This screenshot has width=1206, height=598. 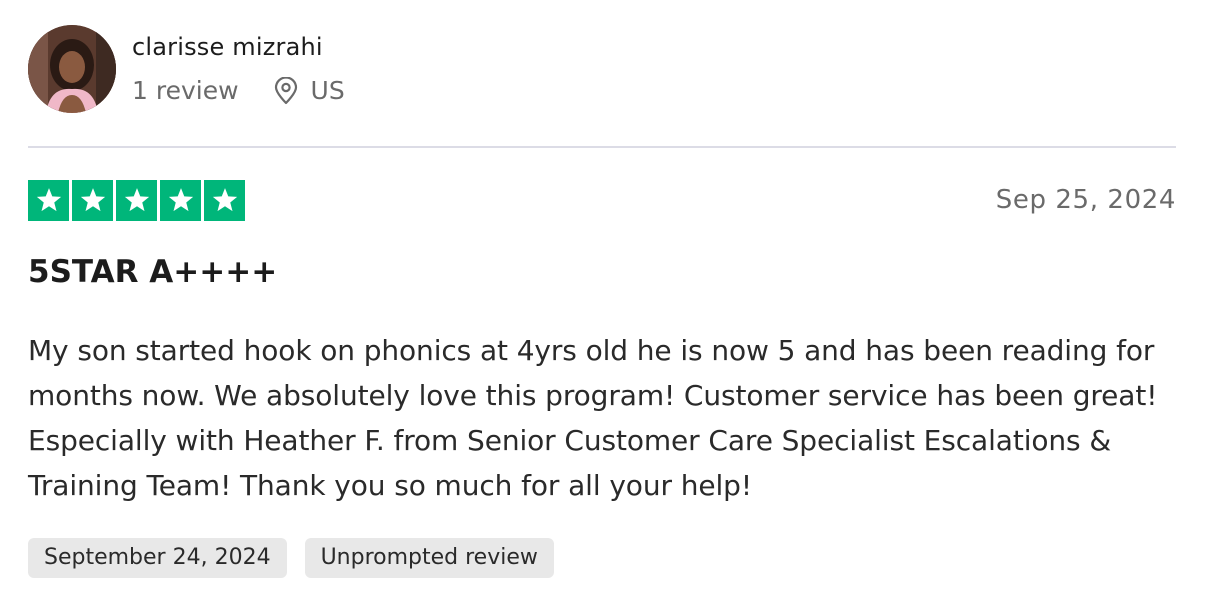 What do you see at coordinates (238, 47) in the screenshot?
I see `reviewer-name: clarisse mizrahi` at bounding box center [238, 47].